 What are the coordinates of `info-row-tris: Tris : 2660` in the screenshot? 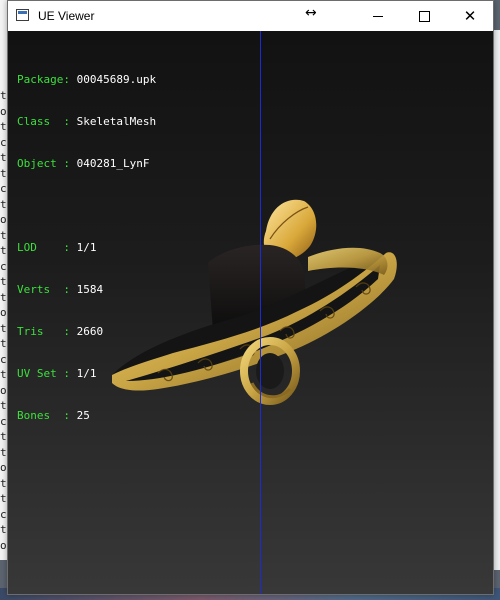 It's located at (60, 331).